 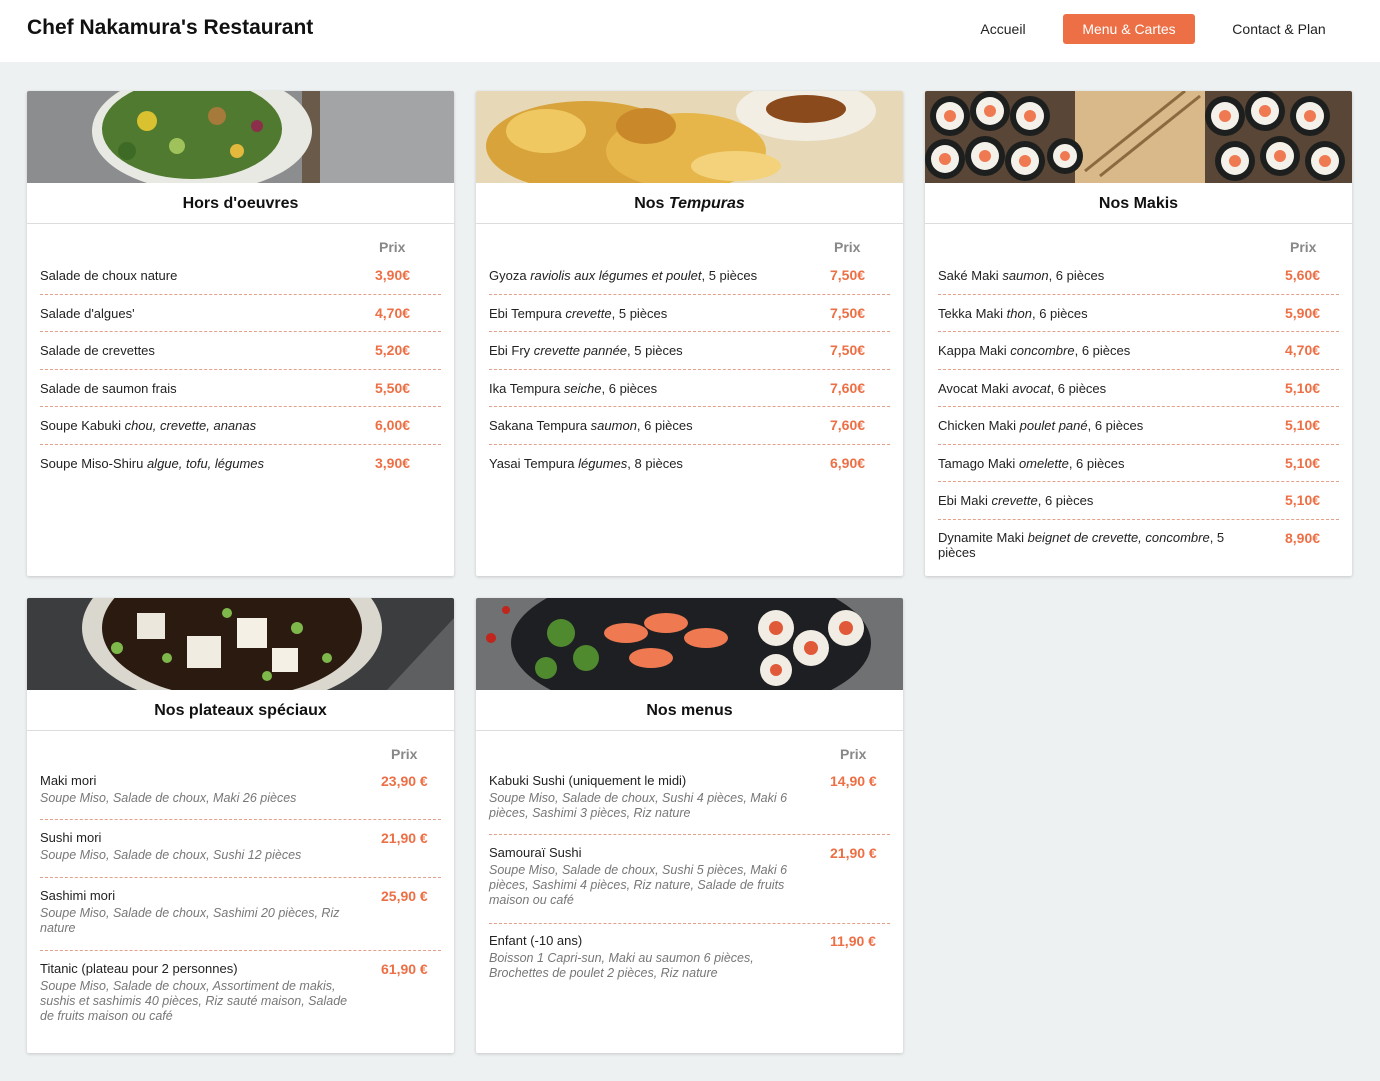 What do you see at coordinates (1279, 29) in the screenshot?
I see `nav-contact-plan: Contact & Plan` at bounding box center [1279, 29].